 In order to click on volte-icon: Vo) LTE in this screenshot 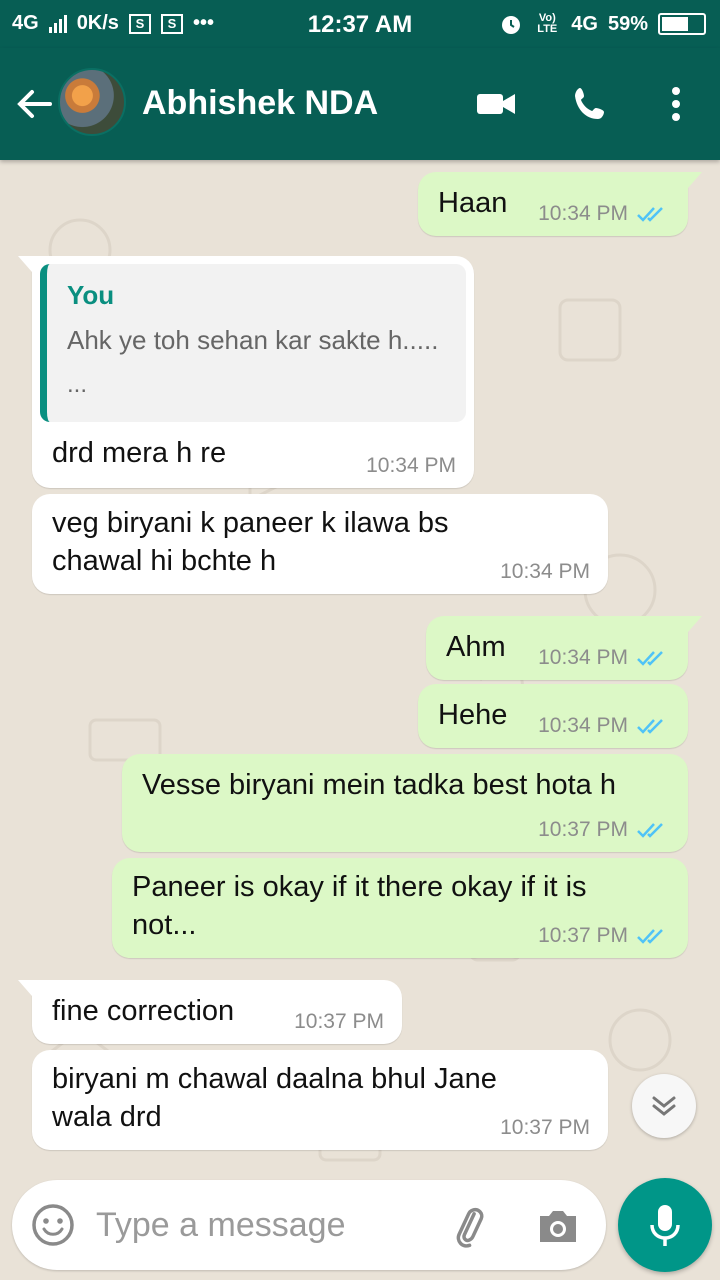, I will do `click(547, 23)`.